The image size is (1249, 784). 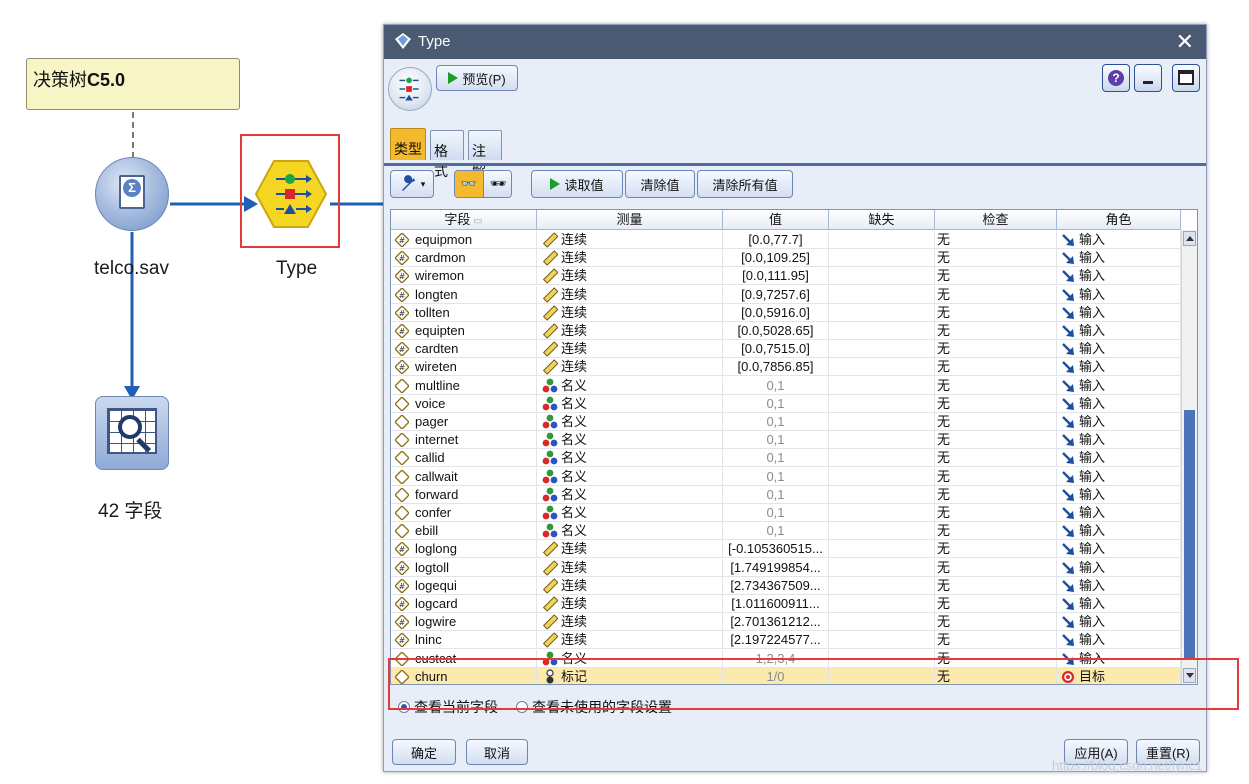 I want to click on field-cell: # lninc, so click(x=464, y=640).